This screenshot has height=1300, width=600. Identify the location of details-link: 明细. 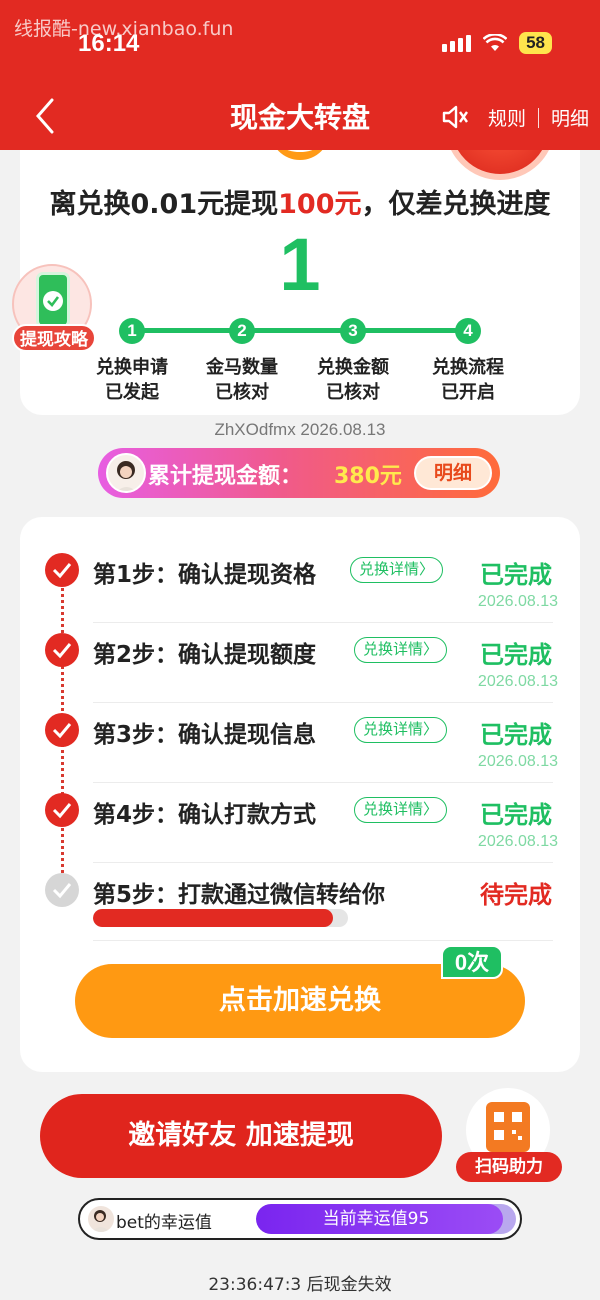
(570, 117).